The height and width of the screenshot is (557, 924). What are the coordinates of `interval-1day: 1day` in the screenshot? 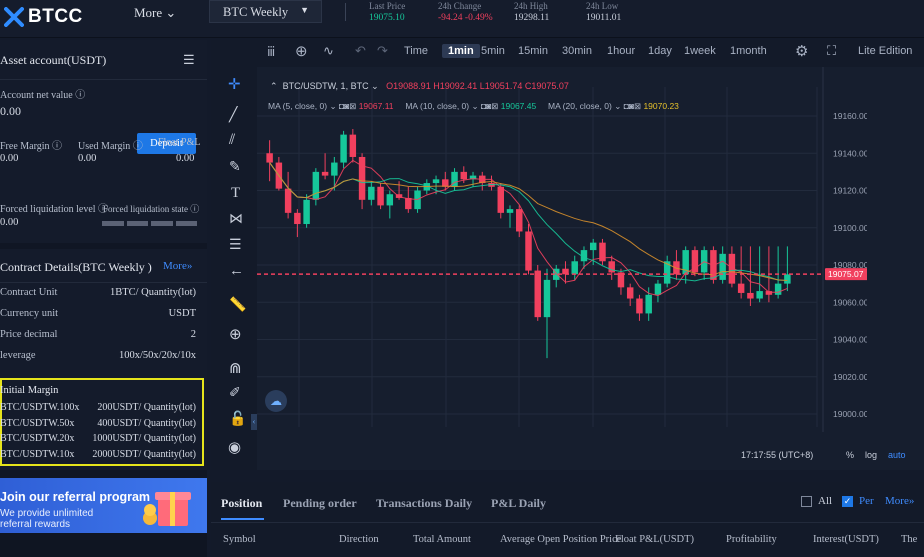 It's located at (660, 51).